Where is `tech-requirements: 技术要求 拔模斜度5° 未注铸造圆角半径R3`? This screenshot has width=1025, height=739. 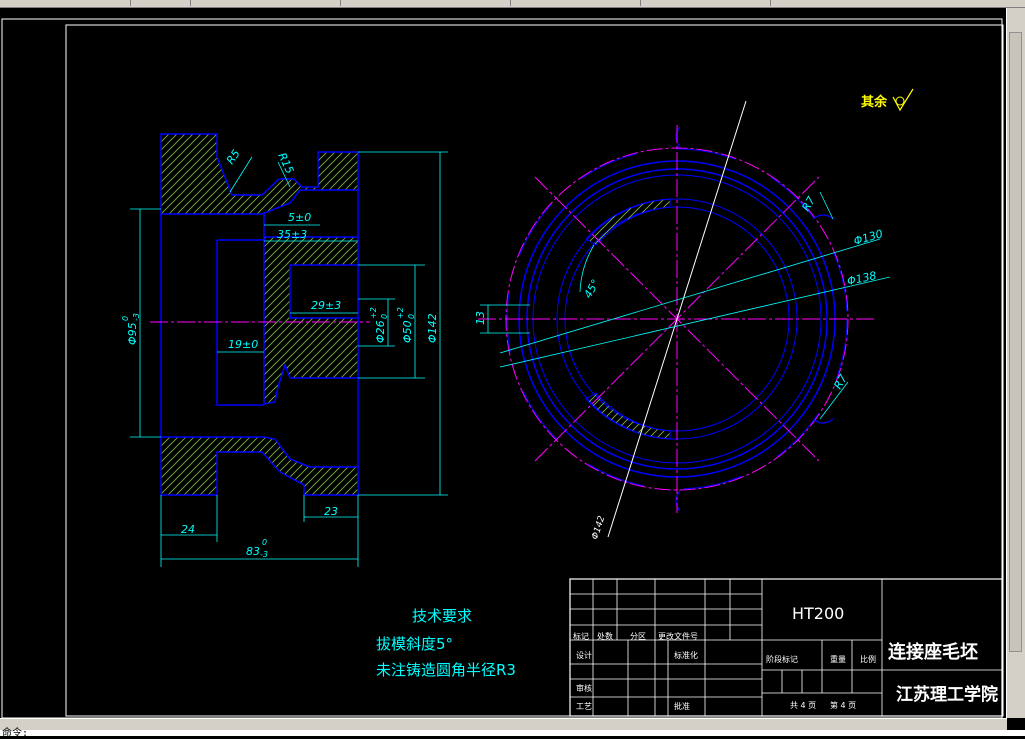 tech-requirements: 技术要求 拔模斜度5° 未注铸造圆角半径R3 is located at coordinates (446, 643).